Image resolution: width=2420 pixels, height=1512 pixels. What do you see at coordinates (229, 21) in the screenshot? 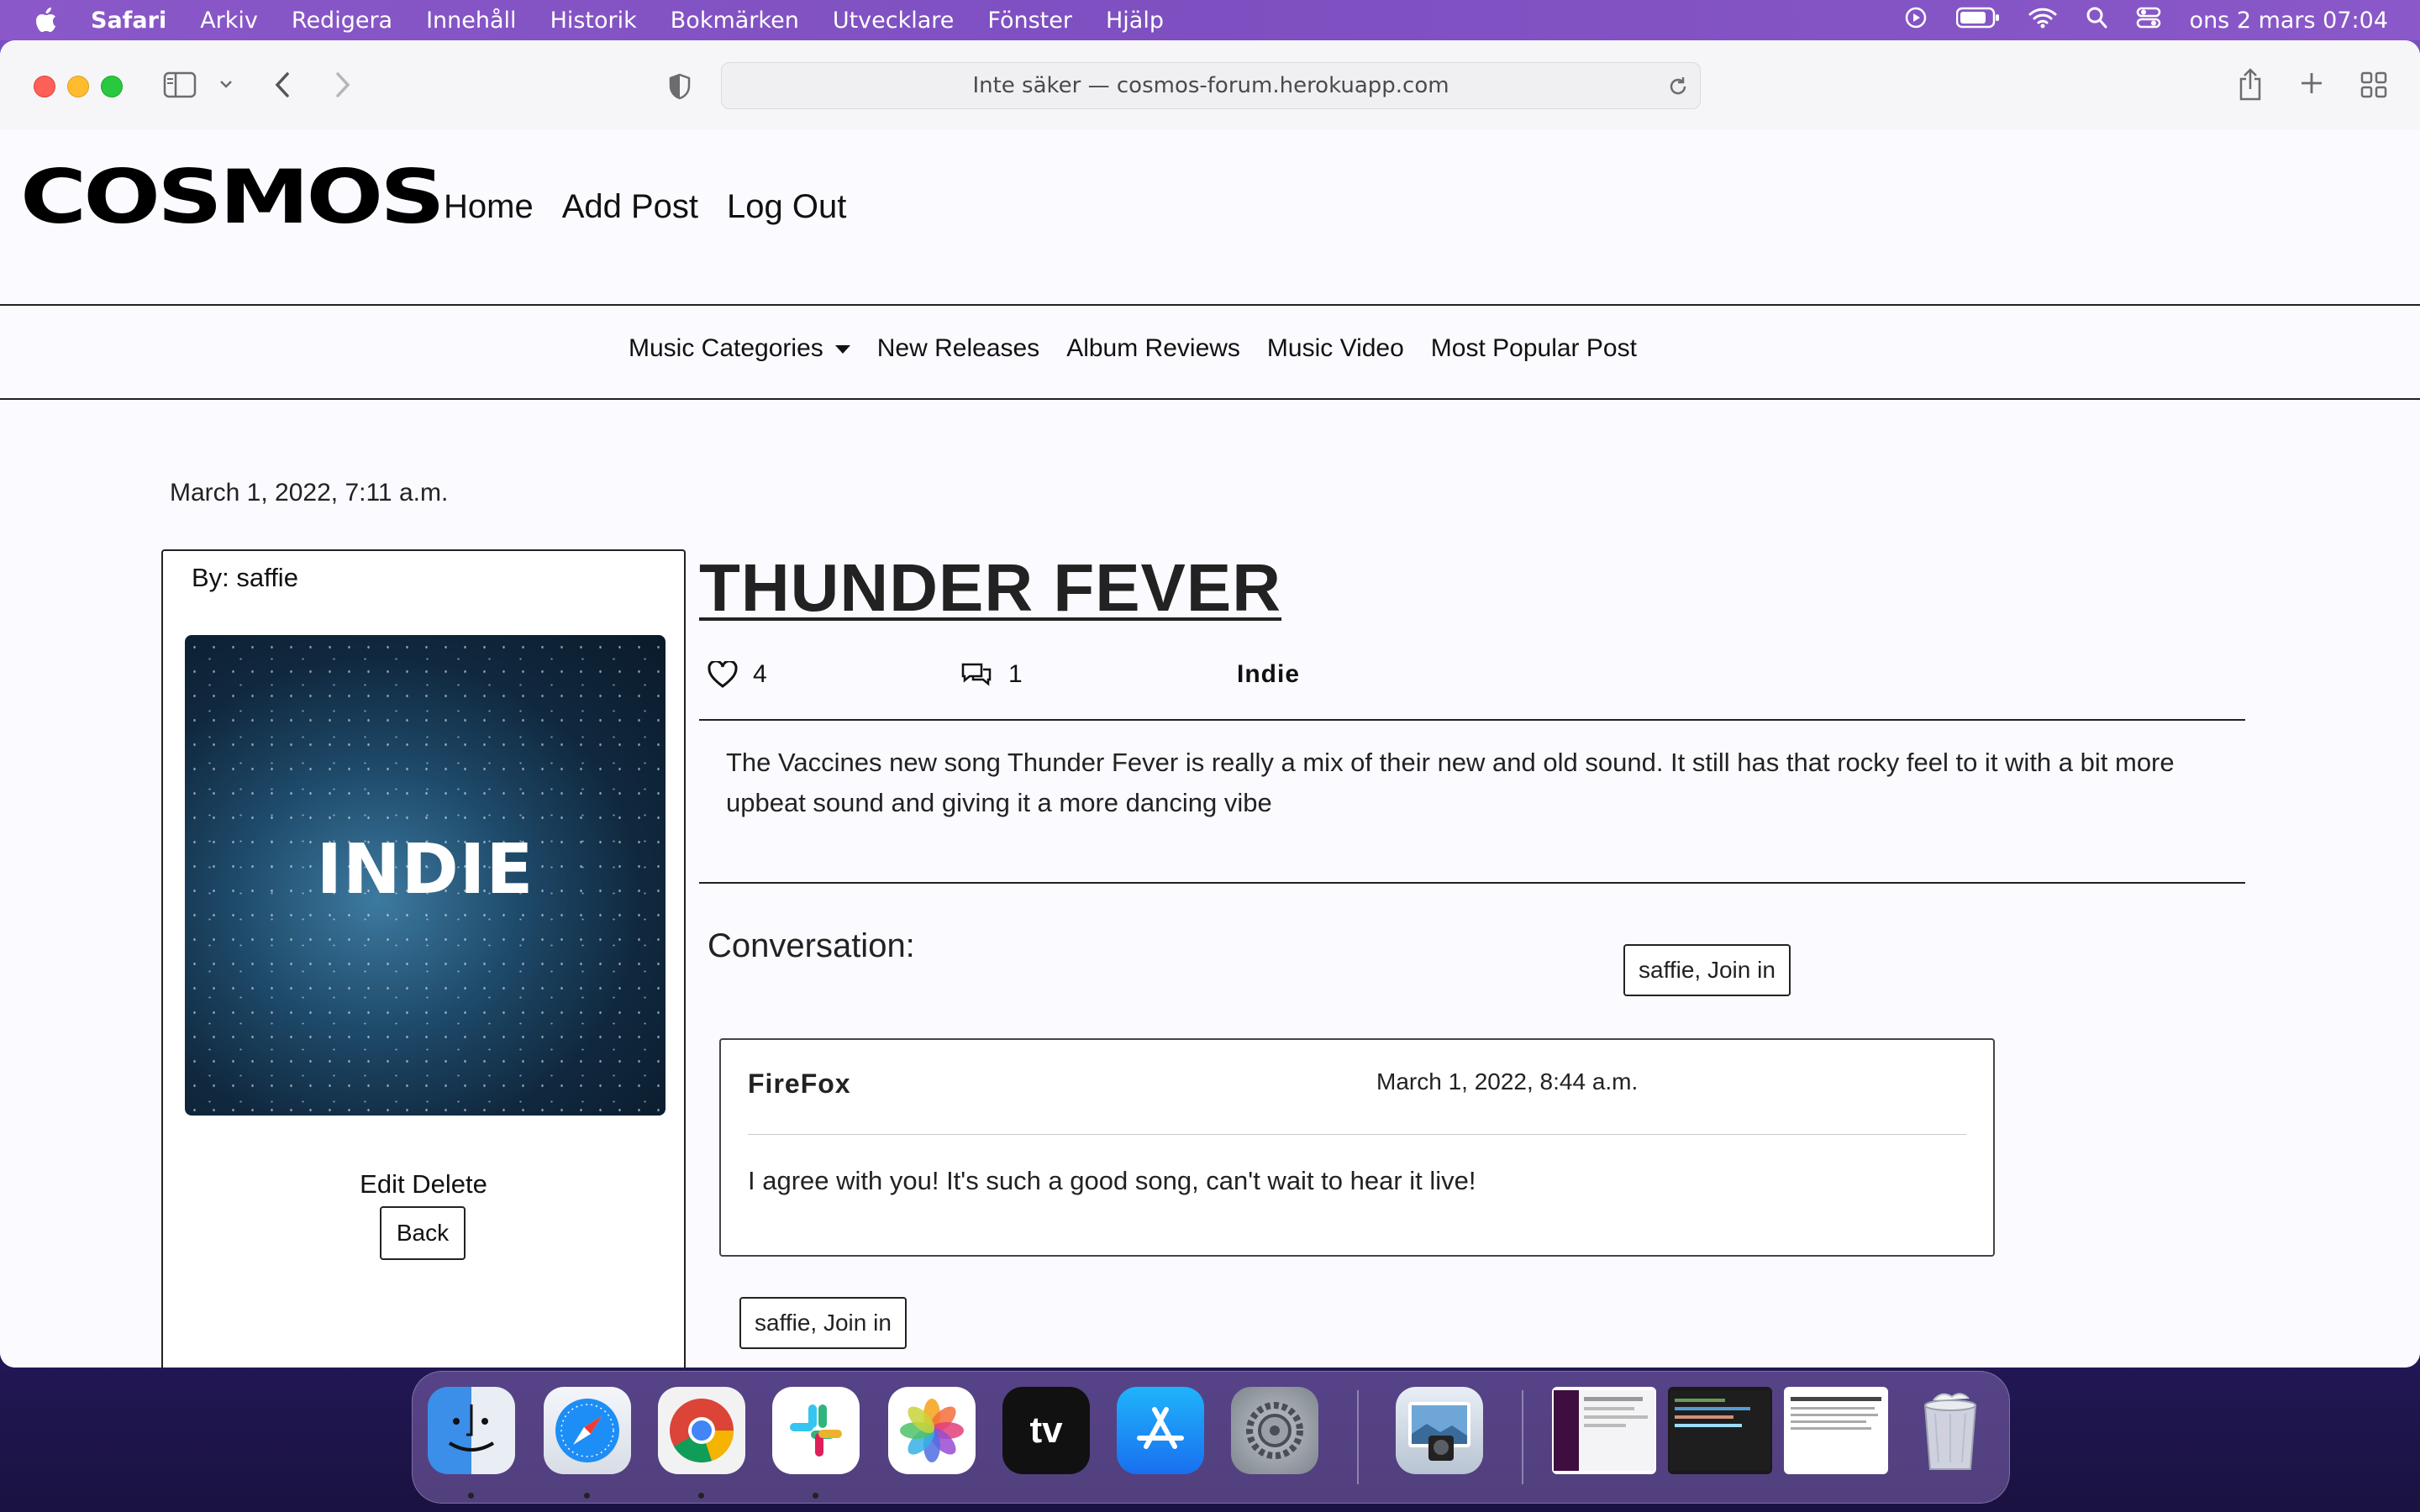
I see `menu-arkiv: Arkiv` at bounding box center [229, 21].